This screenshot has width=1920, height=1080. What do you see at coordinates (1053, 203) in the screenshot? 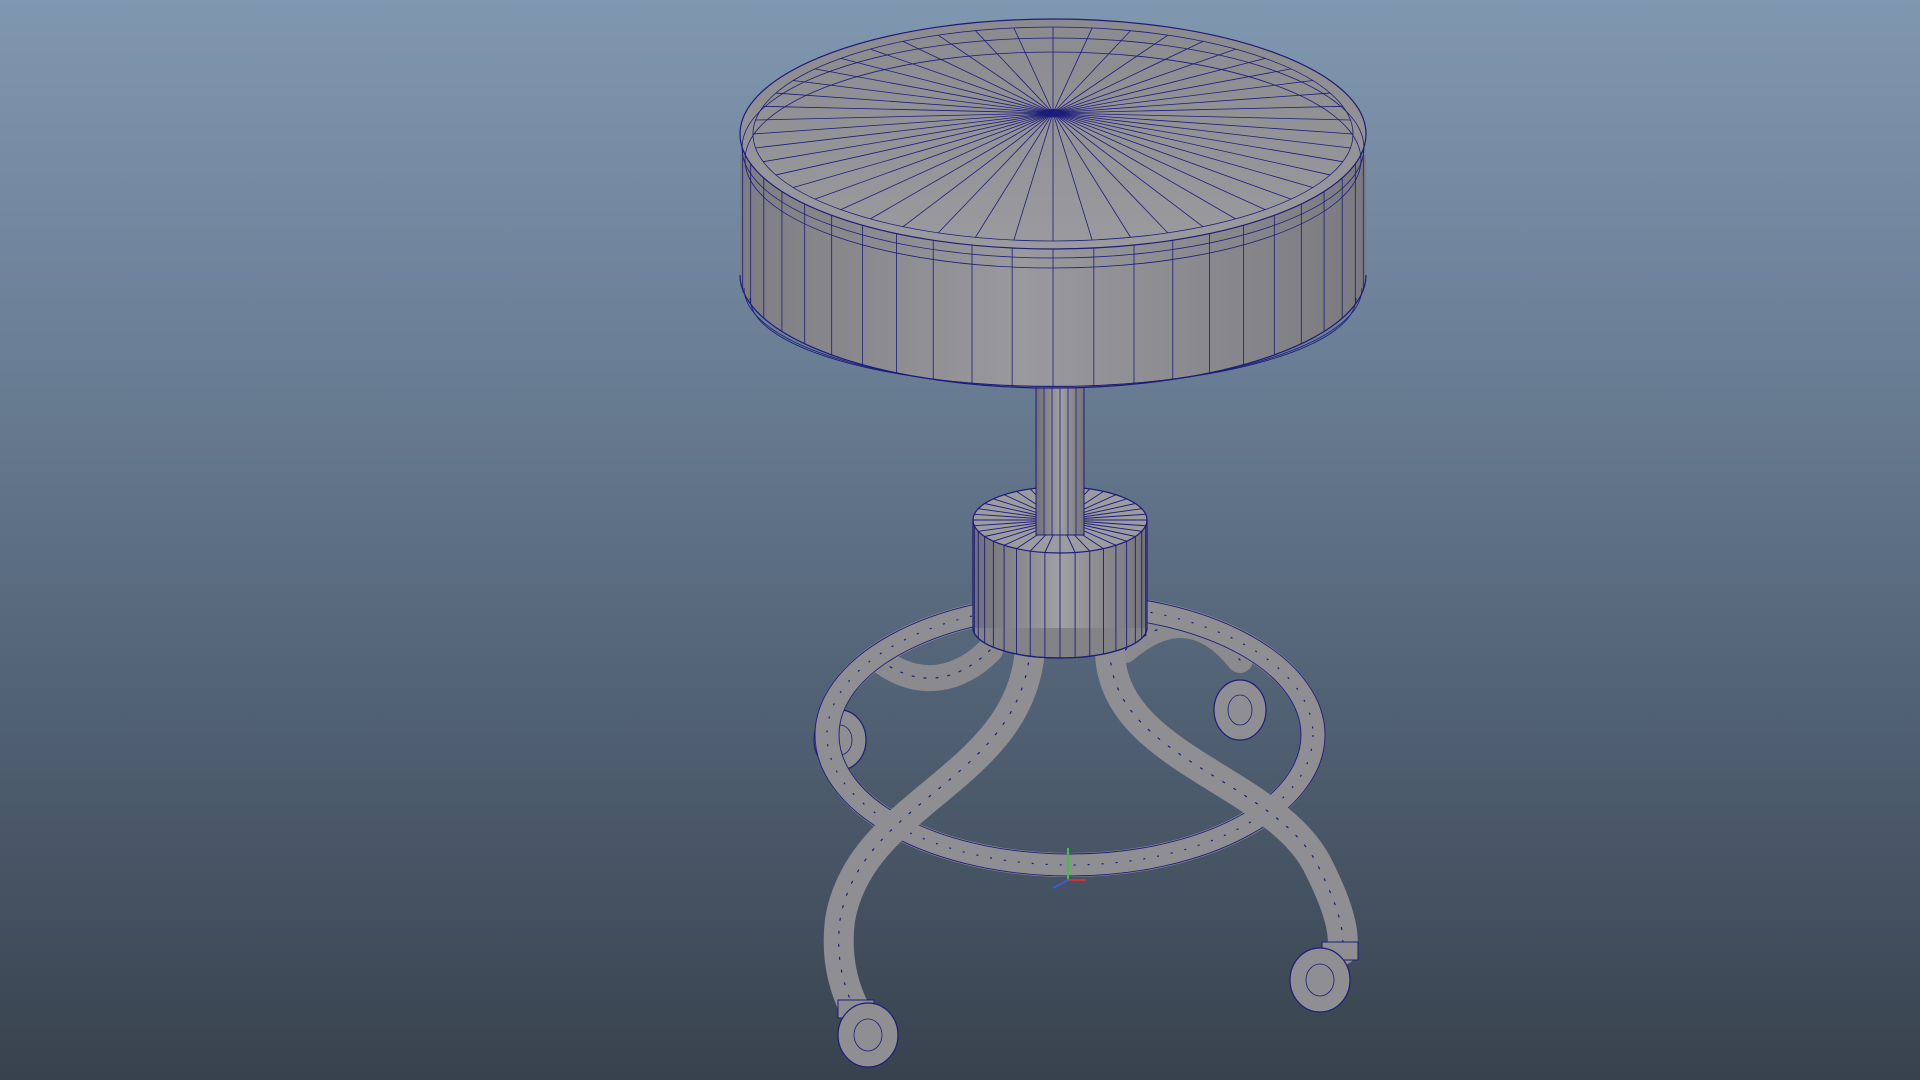
I see `stool-seat` at bounding box center [1053, 203].